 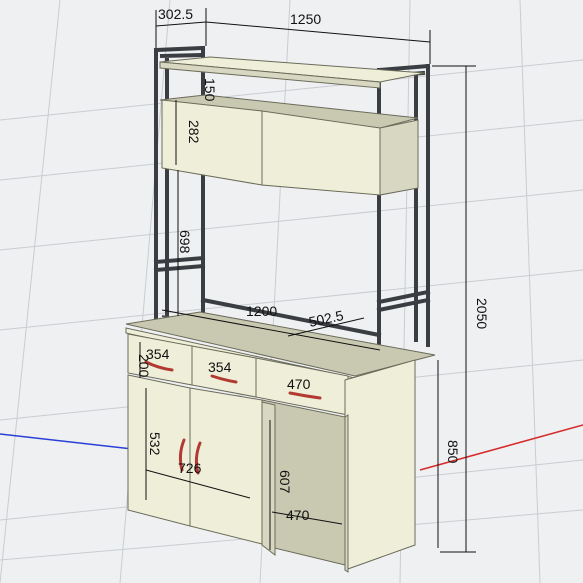 I want to click on dim-top-width: 1250, so click(x=305, y=19).